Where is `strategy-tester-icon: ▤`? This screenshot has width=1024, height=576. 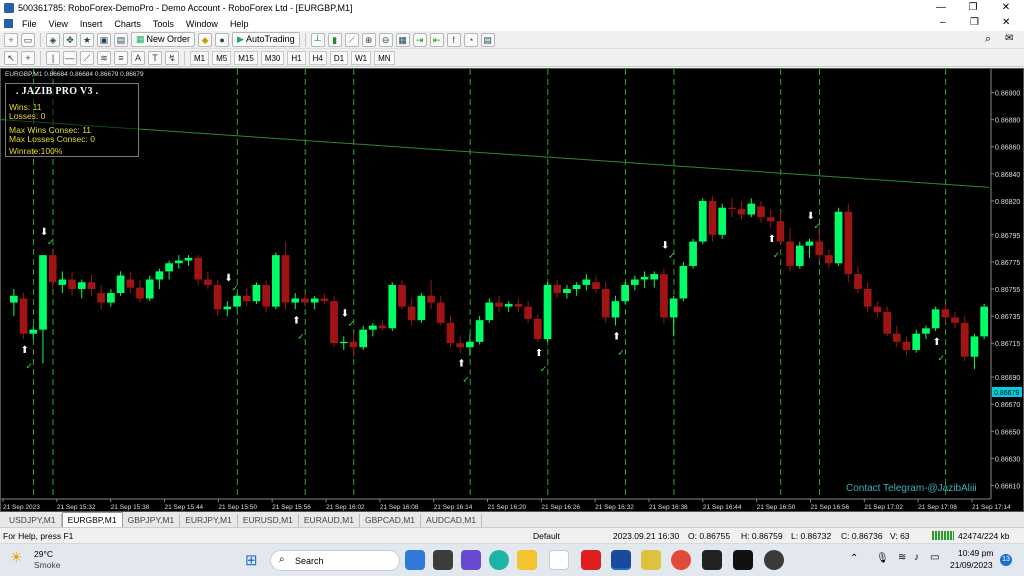
strategy-tester-icon: ▤ is located at coordinates (121, 39).